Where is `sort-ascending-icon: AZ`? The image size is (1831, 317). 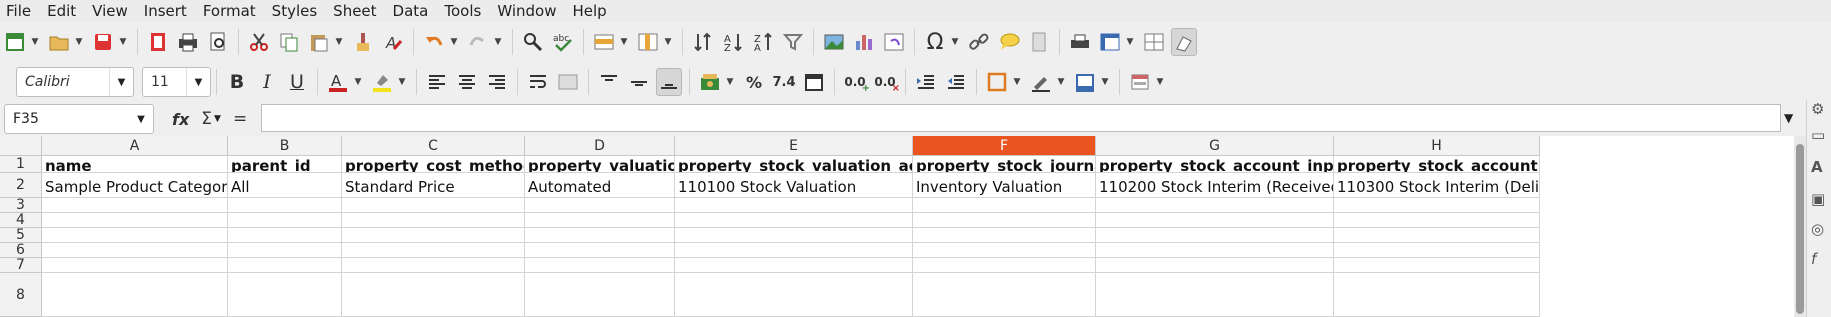 sort-ascending-icon: AZ is located at coordinates (733, 42).